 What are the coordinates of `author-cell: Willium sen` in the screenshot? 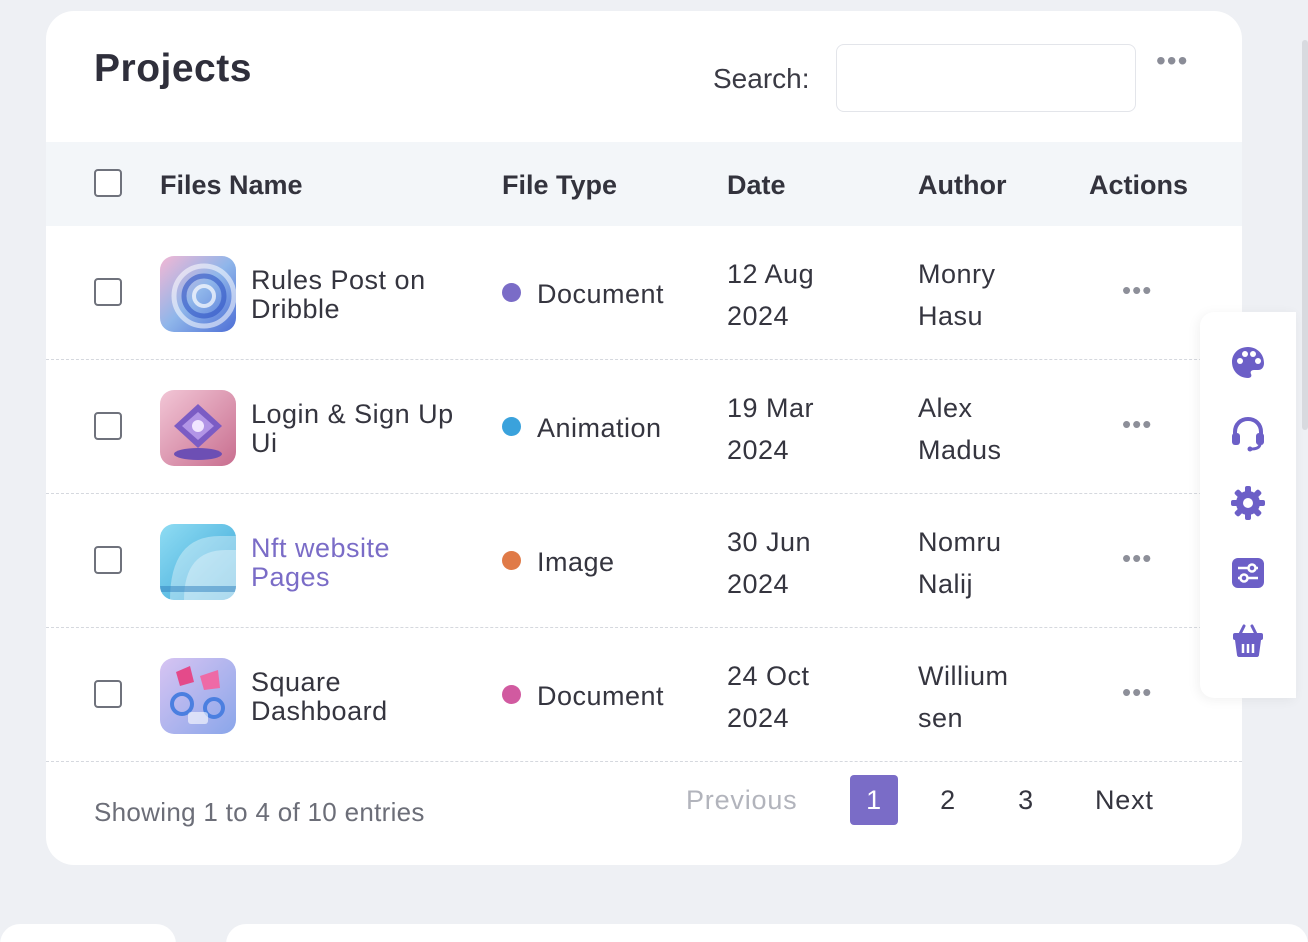 It's located at (993, 697).